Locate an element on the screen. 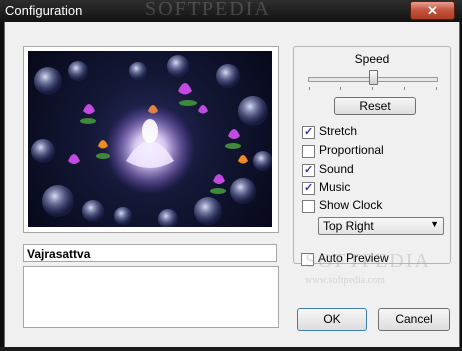  show-clock-checkbox is located at coordinates (308, 206).